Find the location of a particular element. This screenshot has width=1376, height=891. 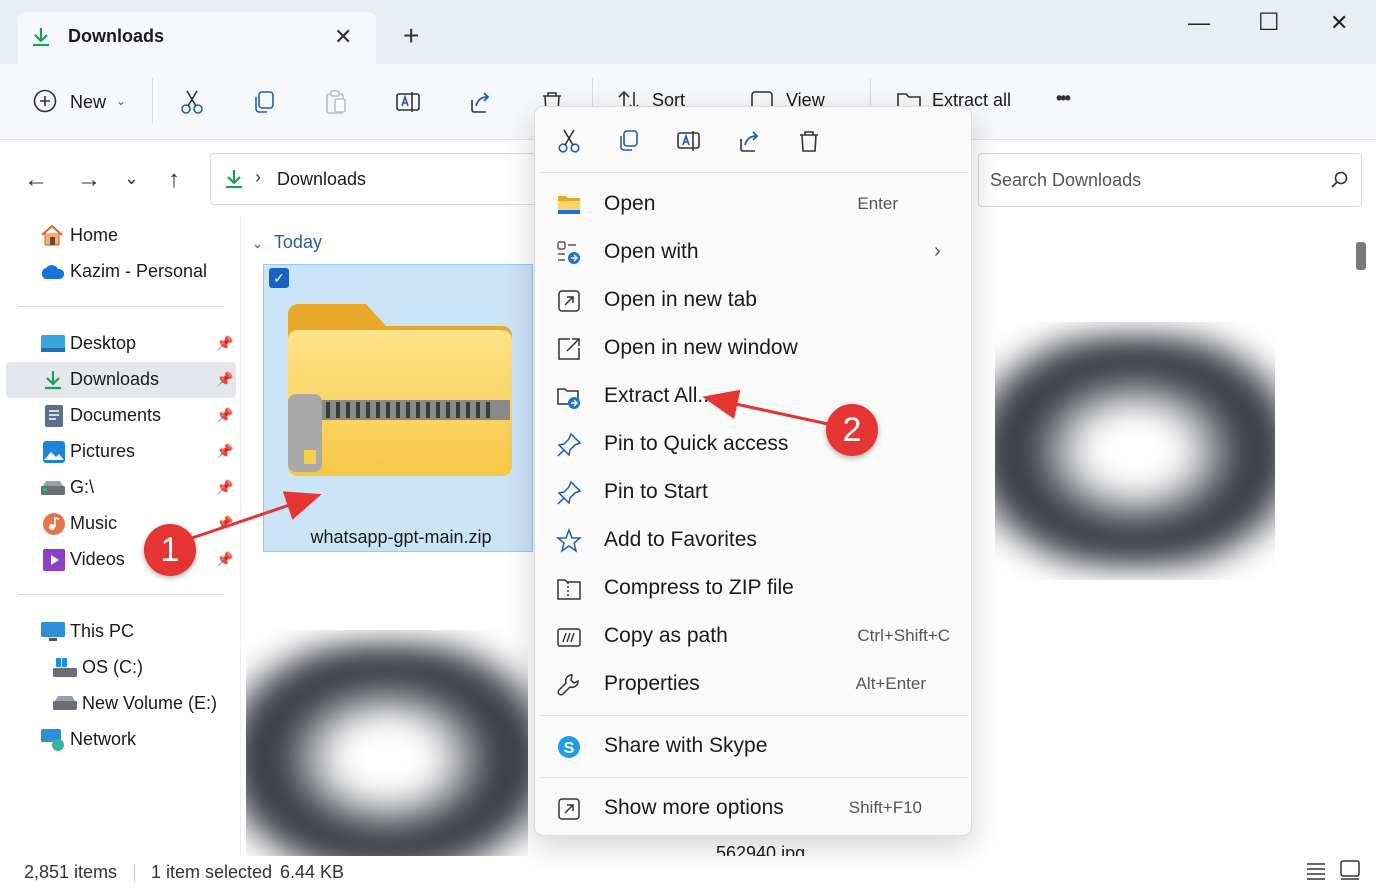

more-options-icon is located at coordinates (569, 809).